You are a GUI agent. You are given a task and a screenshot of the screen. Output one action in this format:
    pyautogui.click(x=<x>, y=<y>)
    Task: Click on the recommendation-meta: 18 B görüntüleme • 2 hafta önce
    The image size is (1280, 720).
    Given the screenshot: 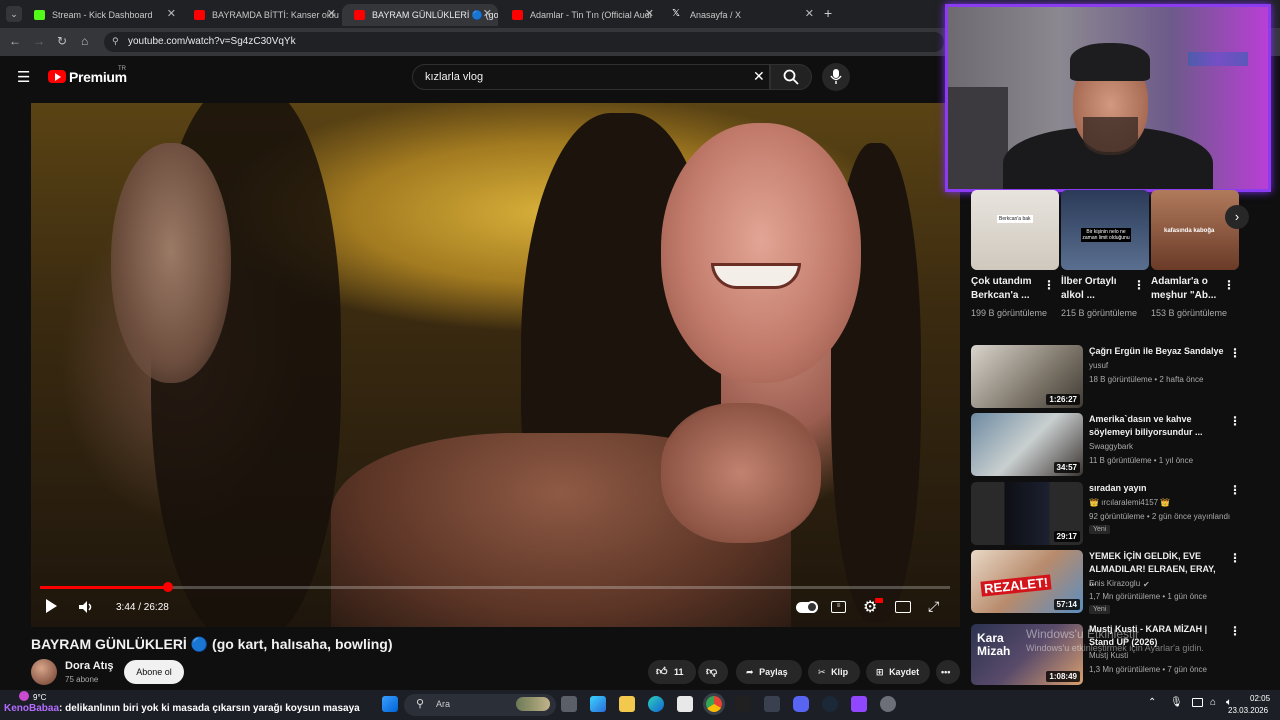 What is the action you would take?
    pyautogui.click(x=1146, y=379)
    